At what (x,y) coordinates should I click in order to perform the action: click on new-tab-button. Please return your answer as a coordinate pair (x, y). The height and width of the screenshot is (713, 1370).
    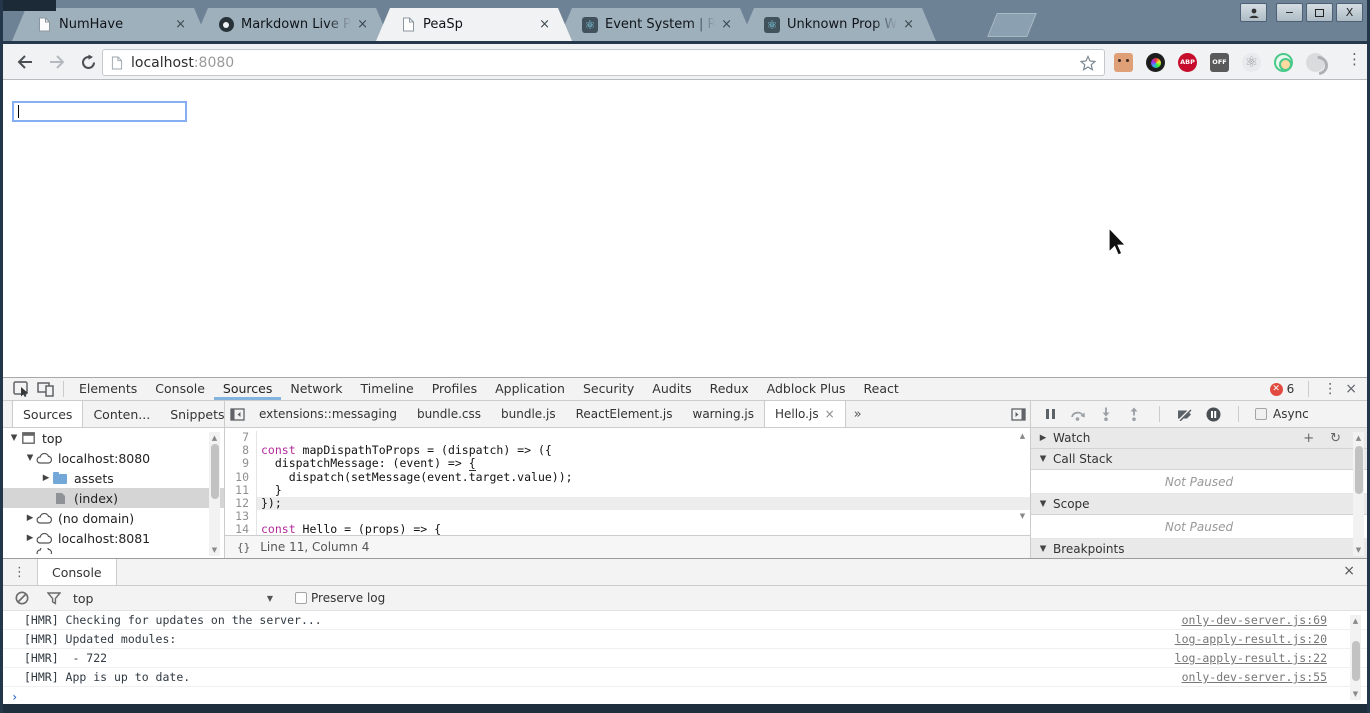
    Looking at the image, I should click on (1012, 25).